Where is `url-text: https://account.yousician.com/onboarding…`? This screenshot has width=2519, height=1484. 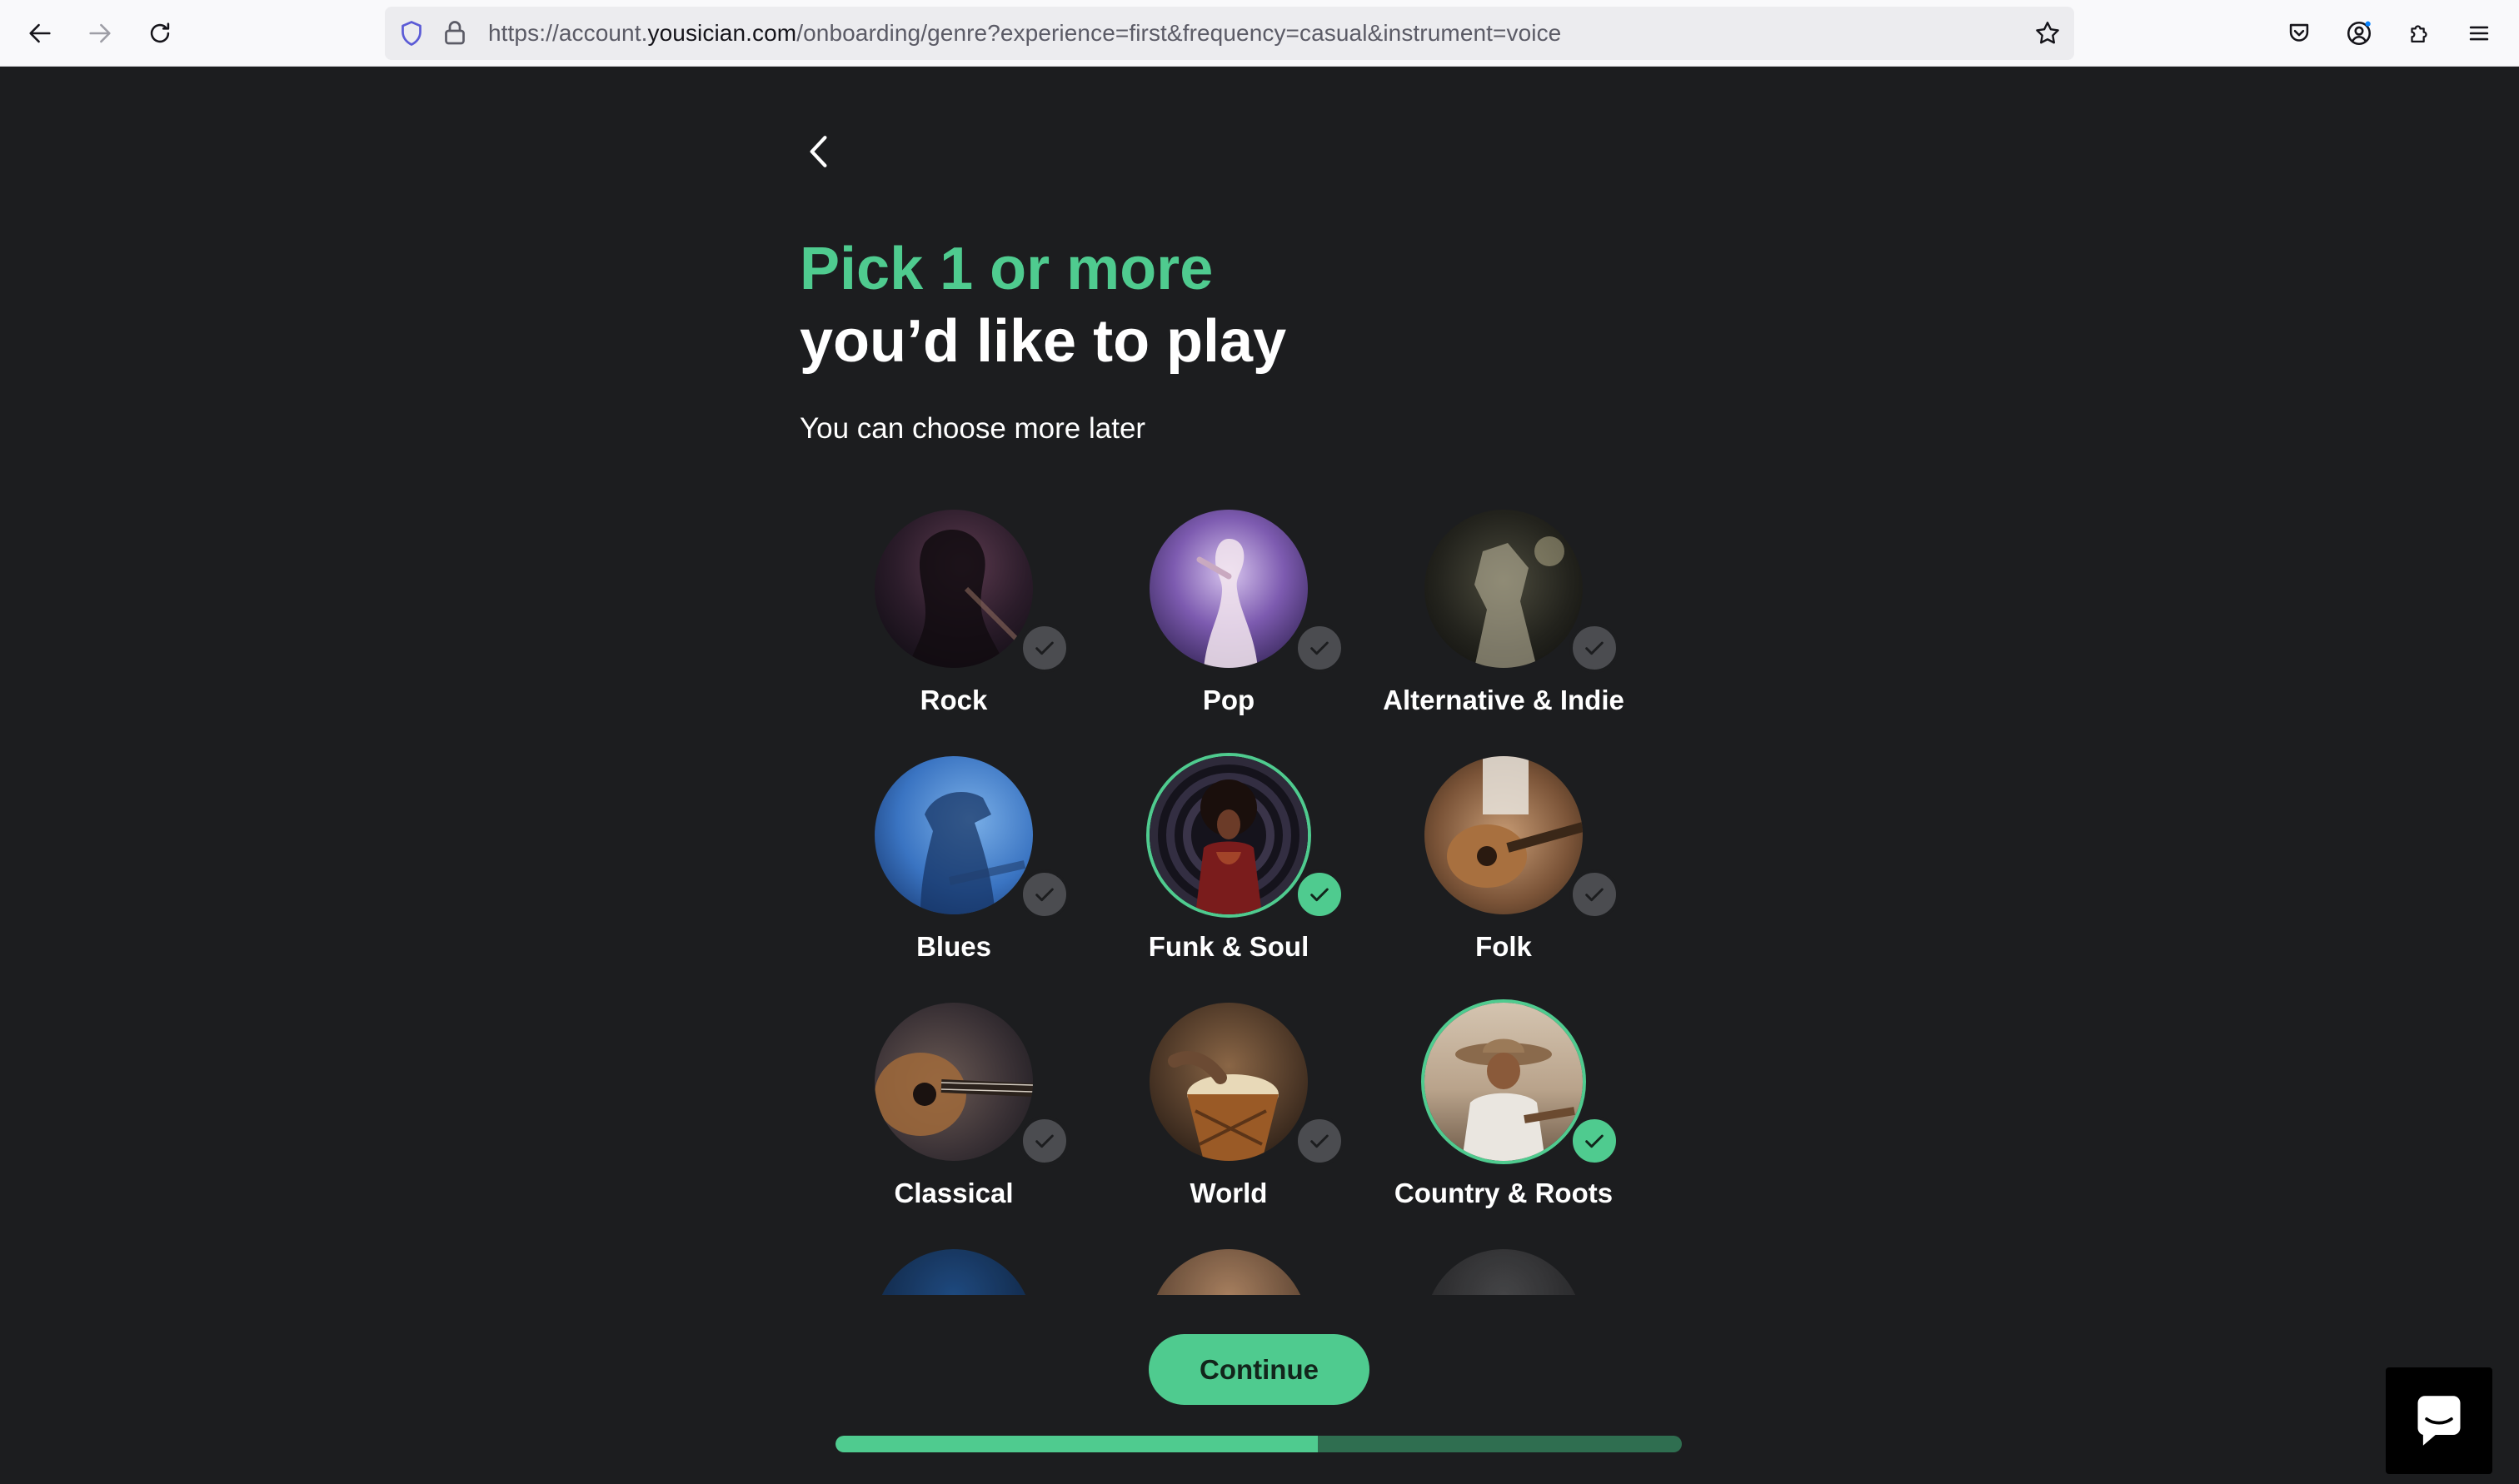
url-text: https://account.yousician.com/onboarding… is located at coordinates (1024, 33).